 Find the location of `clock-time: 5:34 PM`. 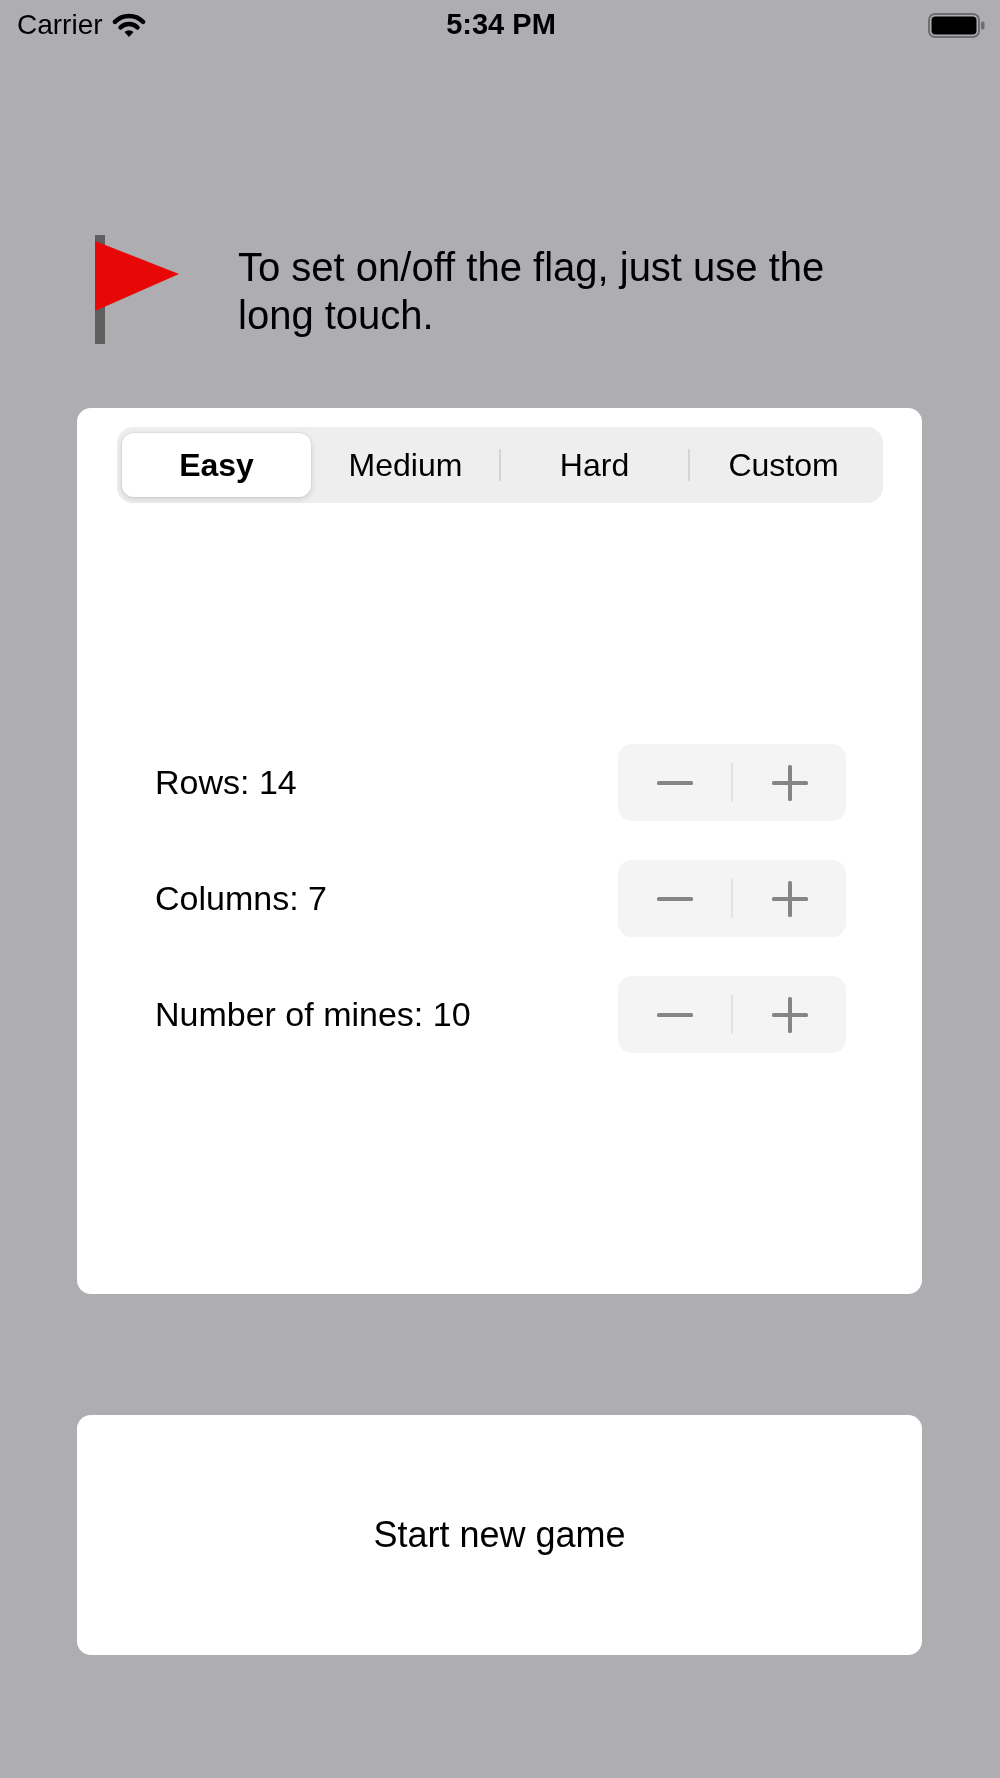

clock-time: 5:34 PM is located at coordinates (501, 25).